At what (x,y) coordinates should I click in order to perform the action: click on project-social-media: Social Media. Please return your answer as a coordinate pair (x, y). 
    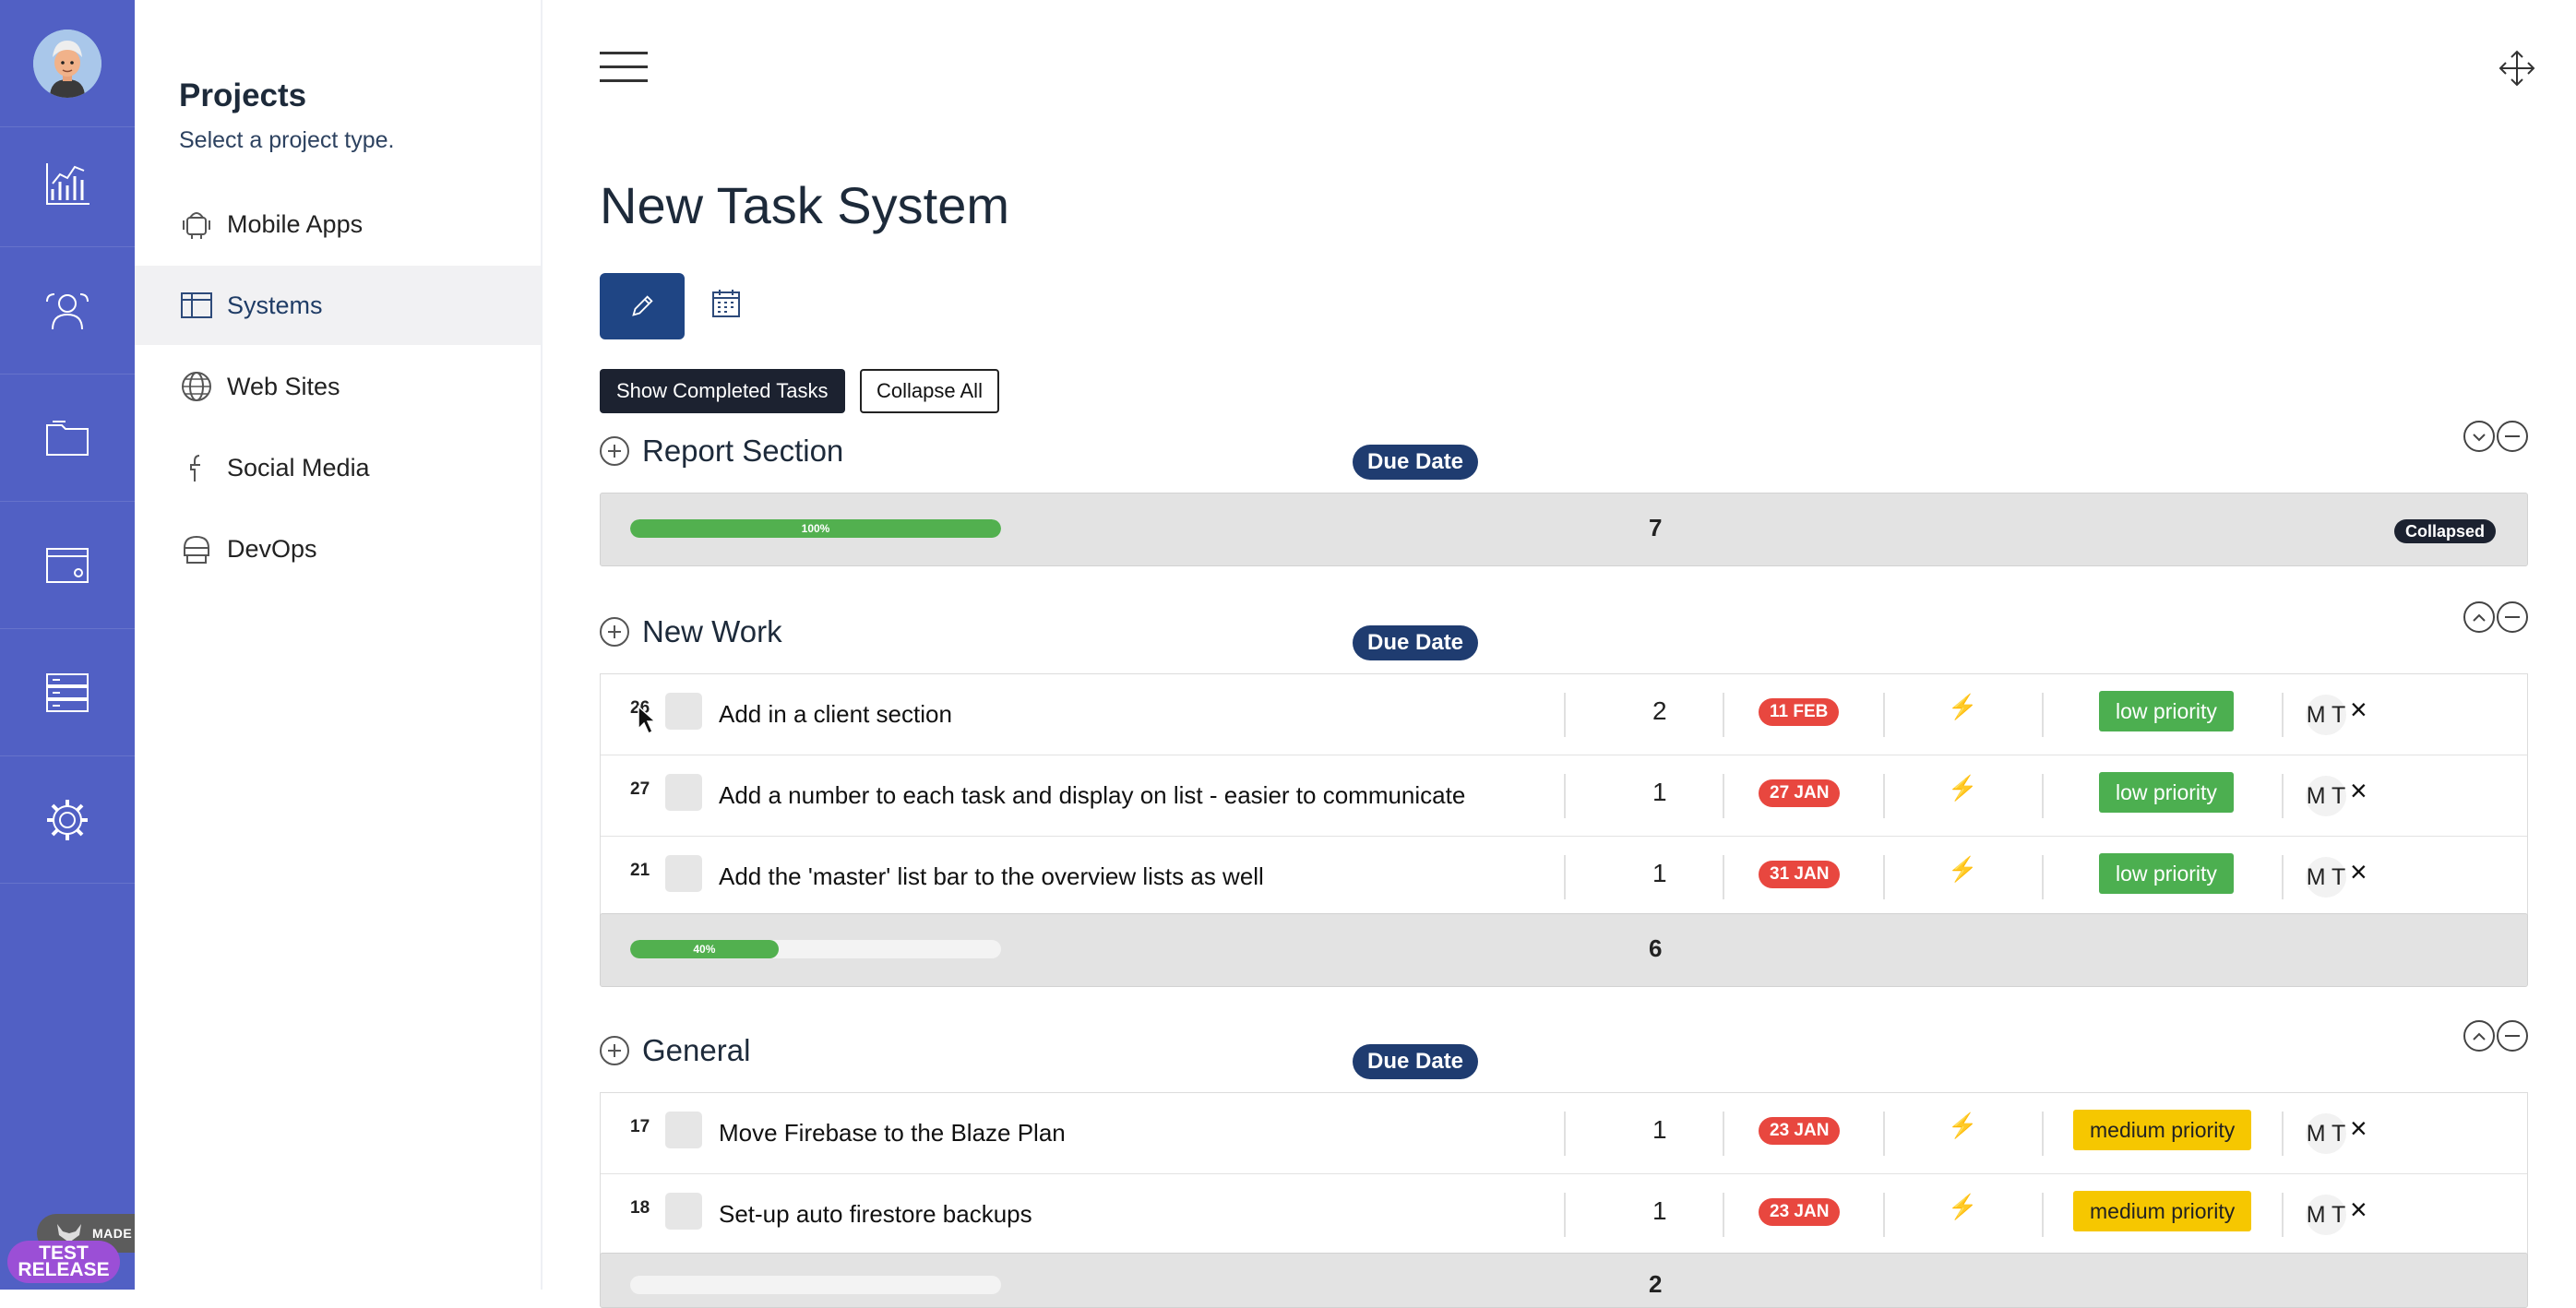
    Looking at the image, I should click on (338, 467).